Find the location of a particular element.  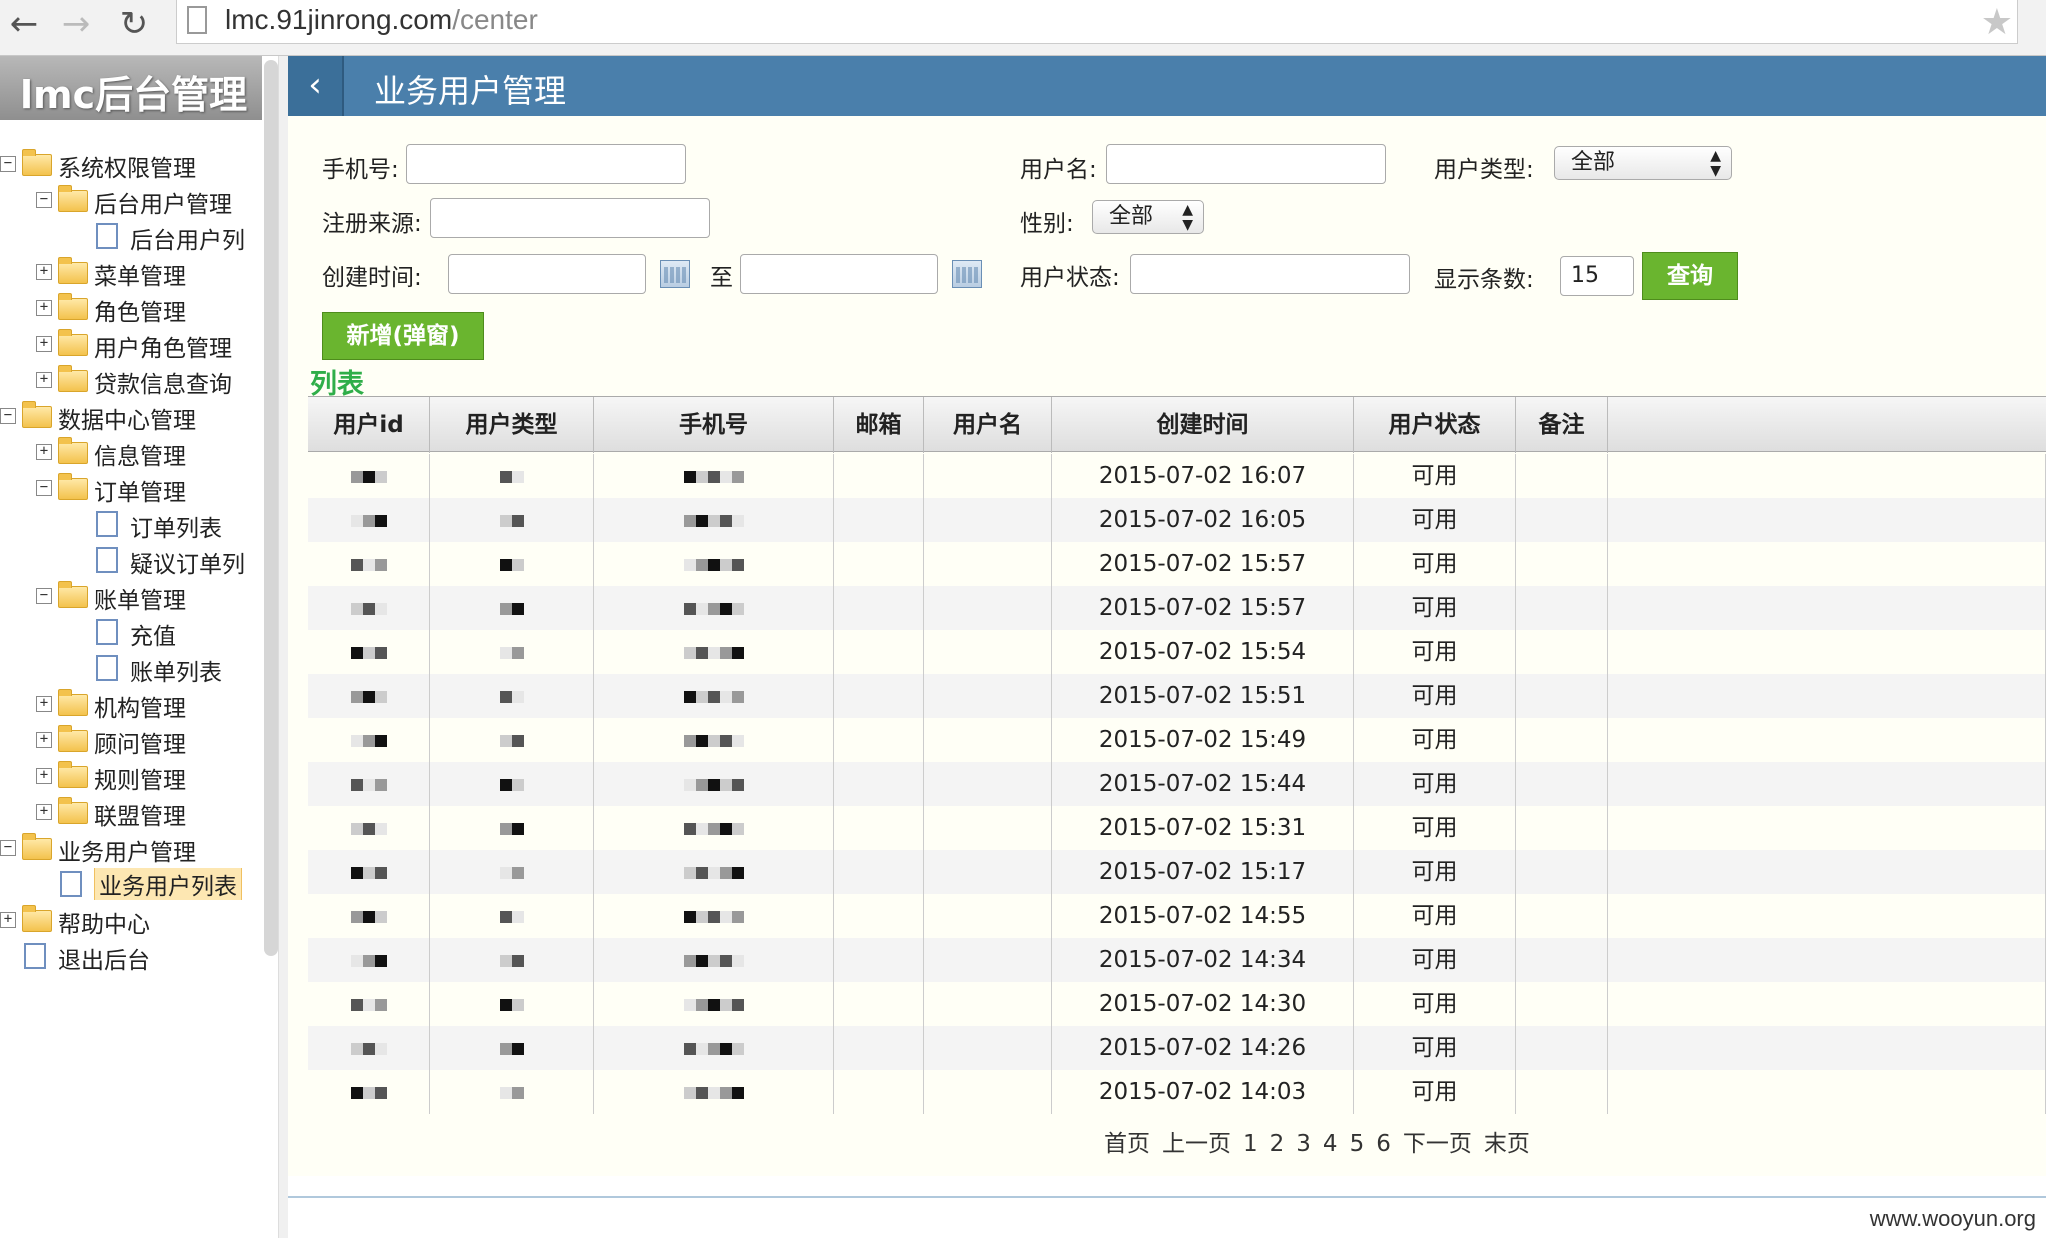

back-arrow-icon: ← is located at coordinates (24, 24).